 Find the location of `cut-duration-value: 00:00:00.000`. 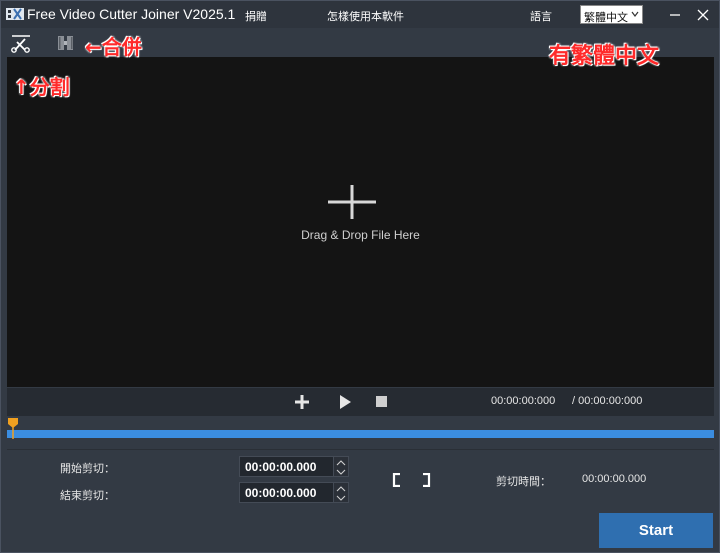

cut-duration-value: 00:00:00.000 is located at coordinates (614, 479).